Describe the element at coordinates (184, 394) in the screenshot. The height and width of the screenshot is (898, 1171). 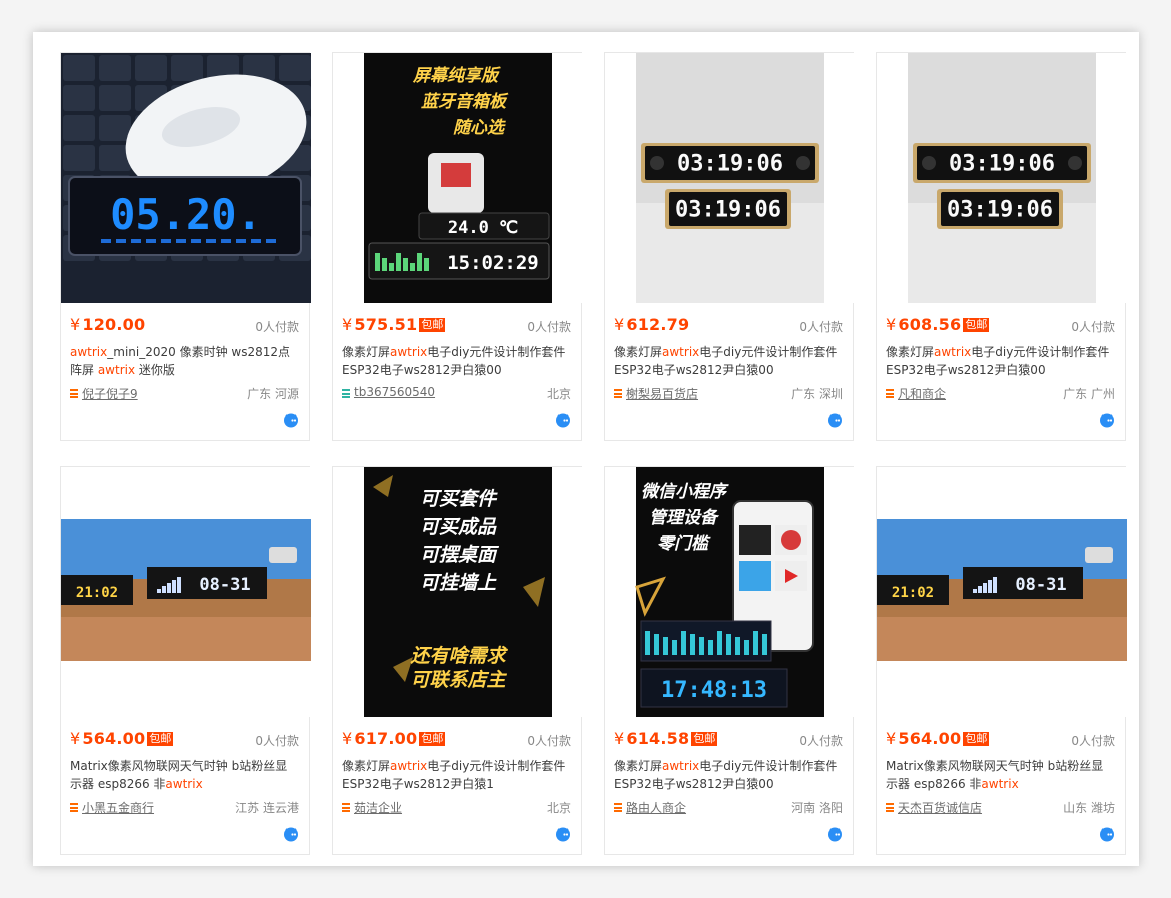
I see `shop-row: 倪子倪子9 广东 河源` at that location.